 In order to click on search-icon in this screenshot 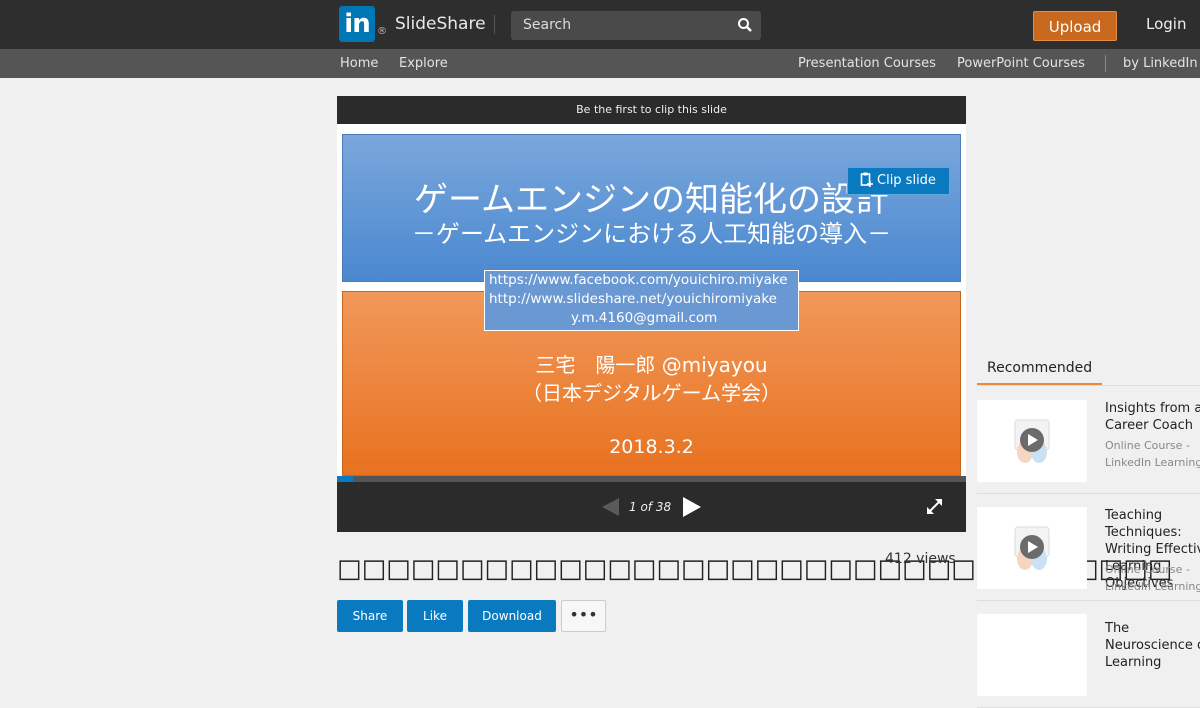, I will do `click(745, 25)`.